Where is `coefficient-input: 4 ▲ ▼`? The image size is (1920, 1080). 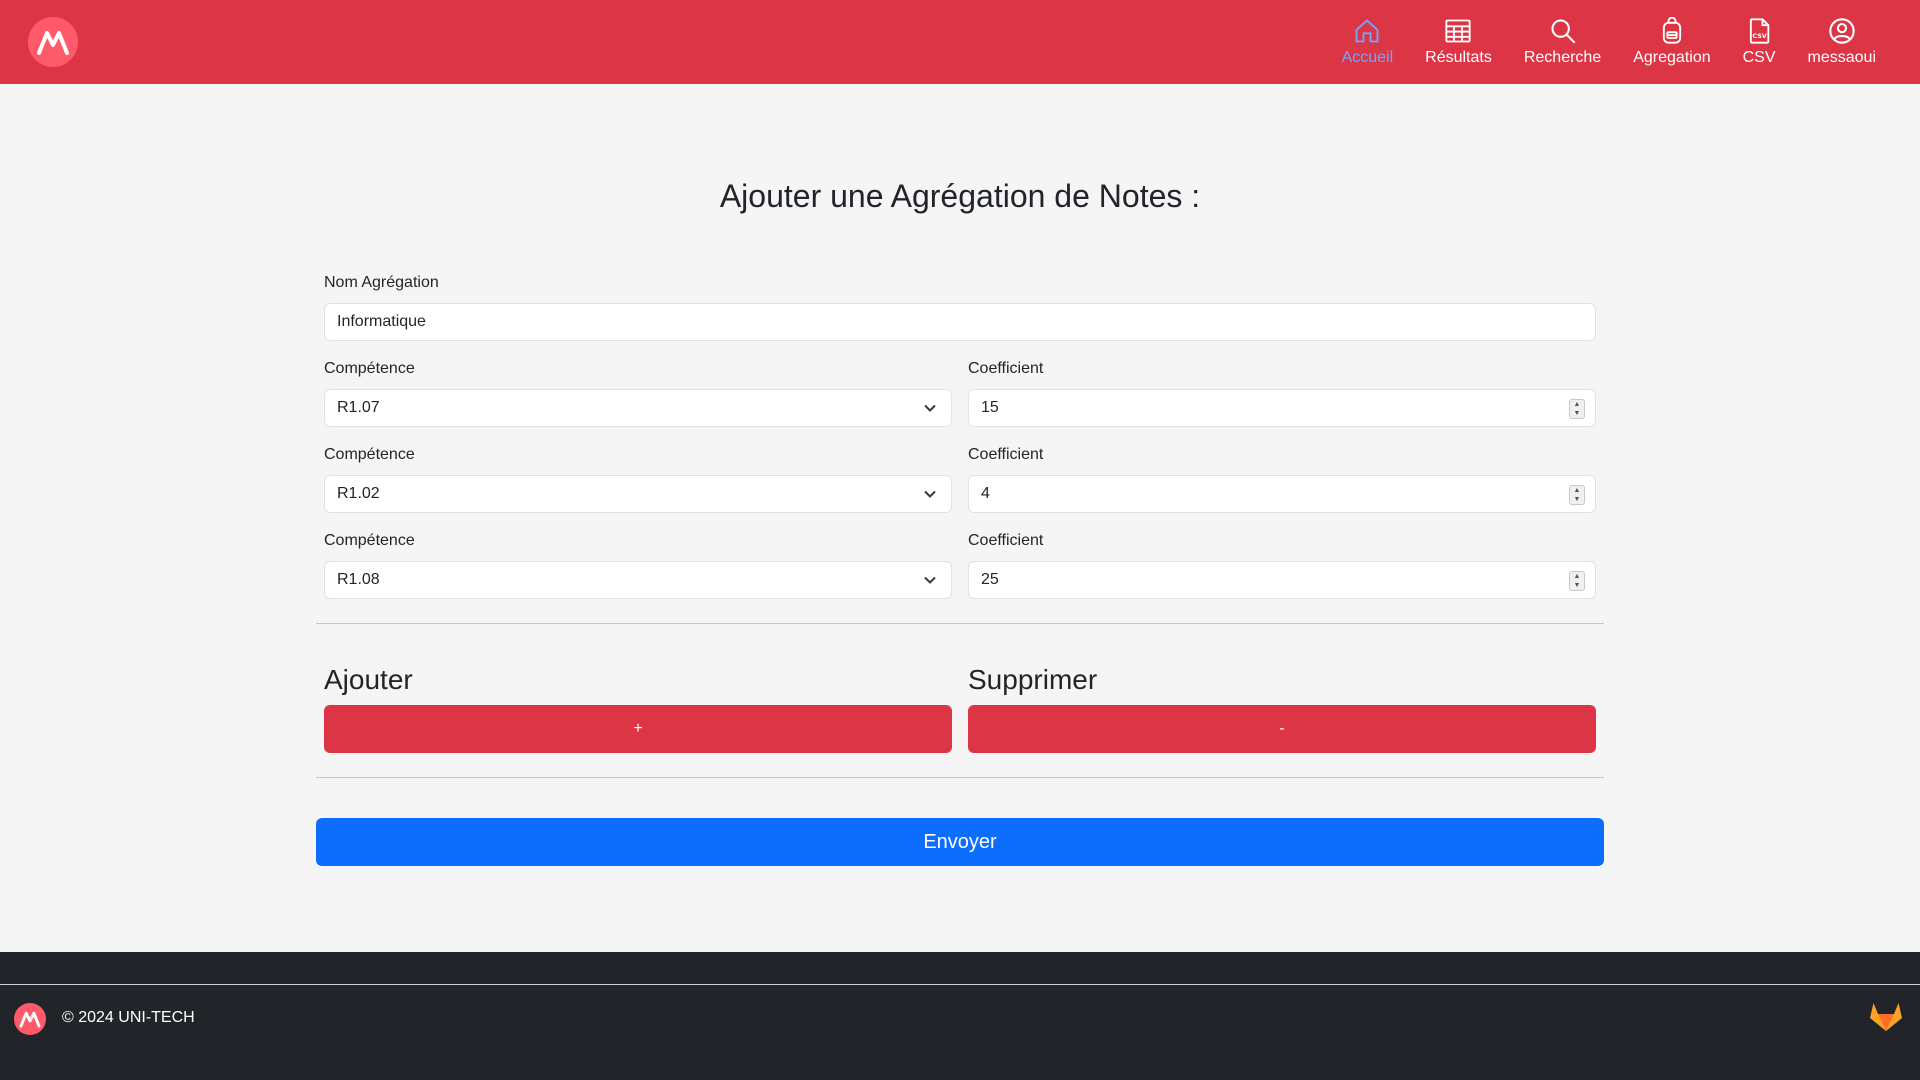 coefficient-input: 4 ▲ ▼ is located at coordinates (1282, 494).